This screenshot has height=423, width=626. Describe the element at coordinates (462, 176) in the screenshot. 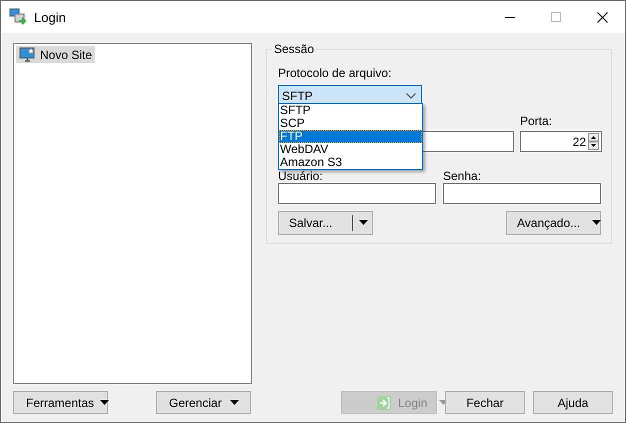

I see `field-label: Senha:` at that location.